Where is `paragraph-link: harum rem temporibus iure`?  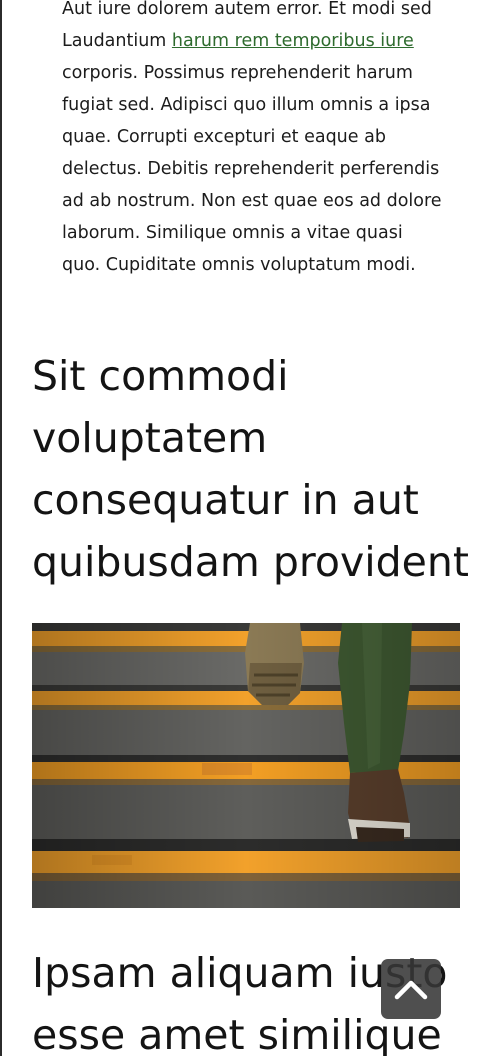 paragraph-link: harum rem temporibus iure is located at coordinates (293, 41).